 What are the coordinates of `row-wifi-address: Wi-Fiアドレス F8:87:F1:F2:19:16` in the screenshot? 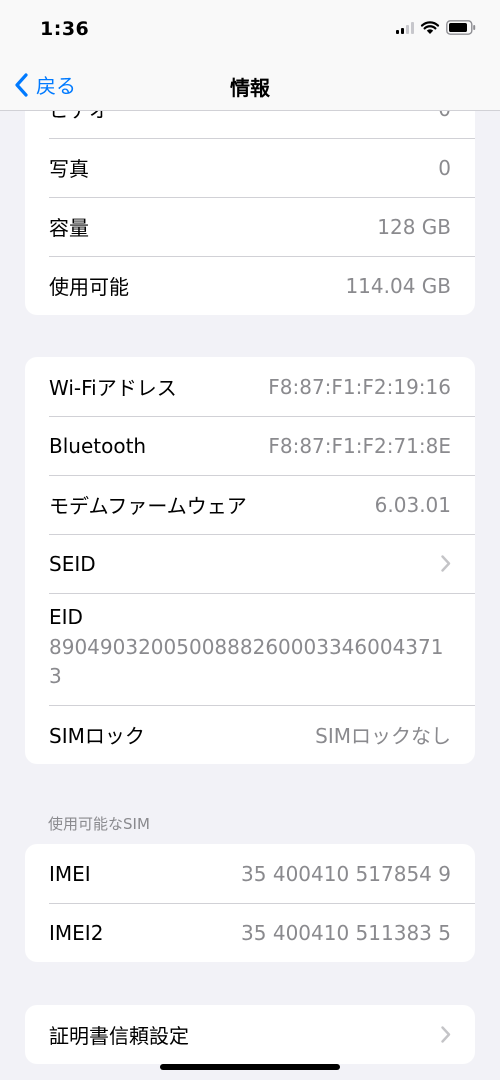 It's located at (250, 386).